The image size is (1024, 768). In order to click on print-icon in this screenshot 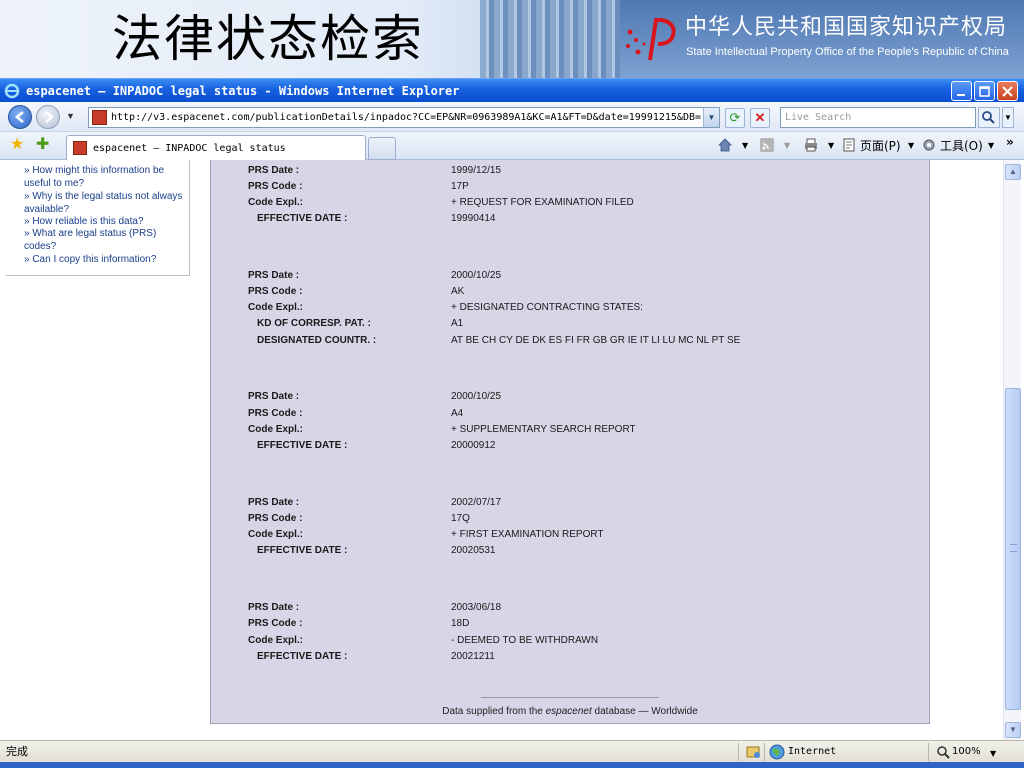, I will do `click(811, 145)`.